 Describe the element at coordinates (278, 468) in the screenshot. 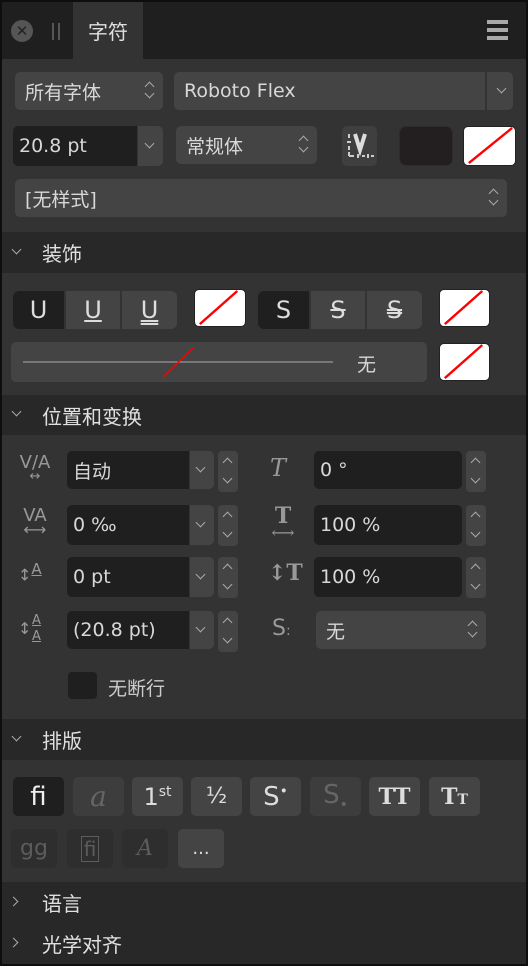

I see `shear-icon: T` at that location.